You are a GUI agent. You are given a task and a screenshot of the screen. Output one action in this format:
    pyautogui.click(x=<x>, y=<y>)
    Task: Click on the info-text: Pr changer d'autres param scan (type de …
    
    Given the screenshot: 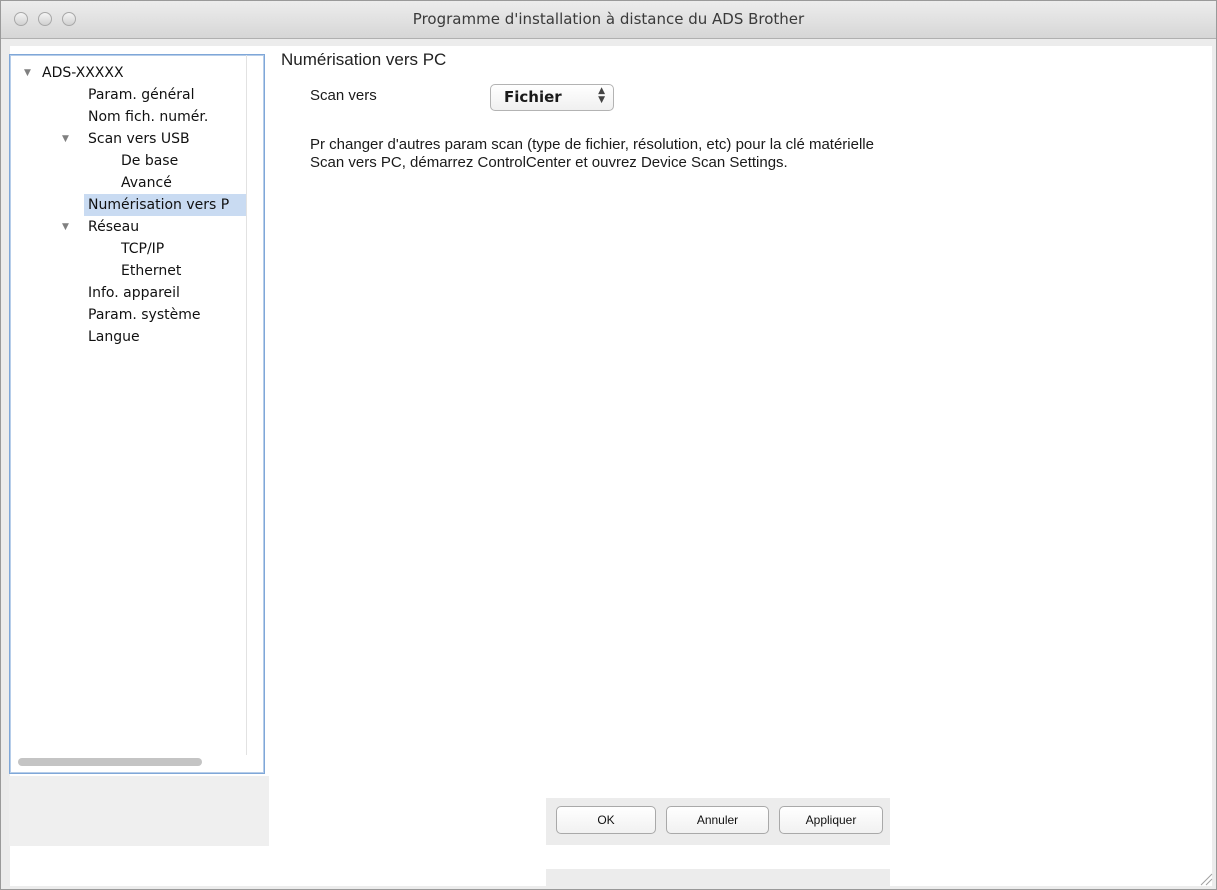 What is the action you would take?
    pyautogui.click(x=670, y=154)
    